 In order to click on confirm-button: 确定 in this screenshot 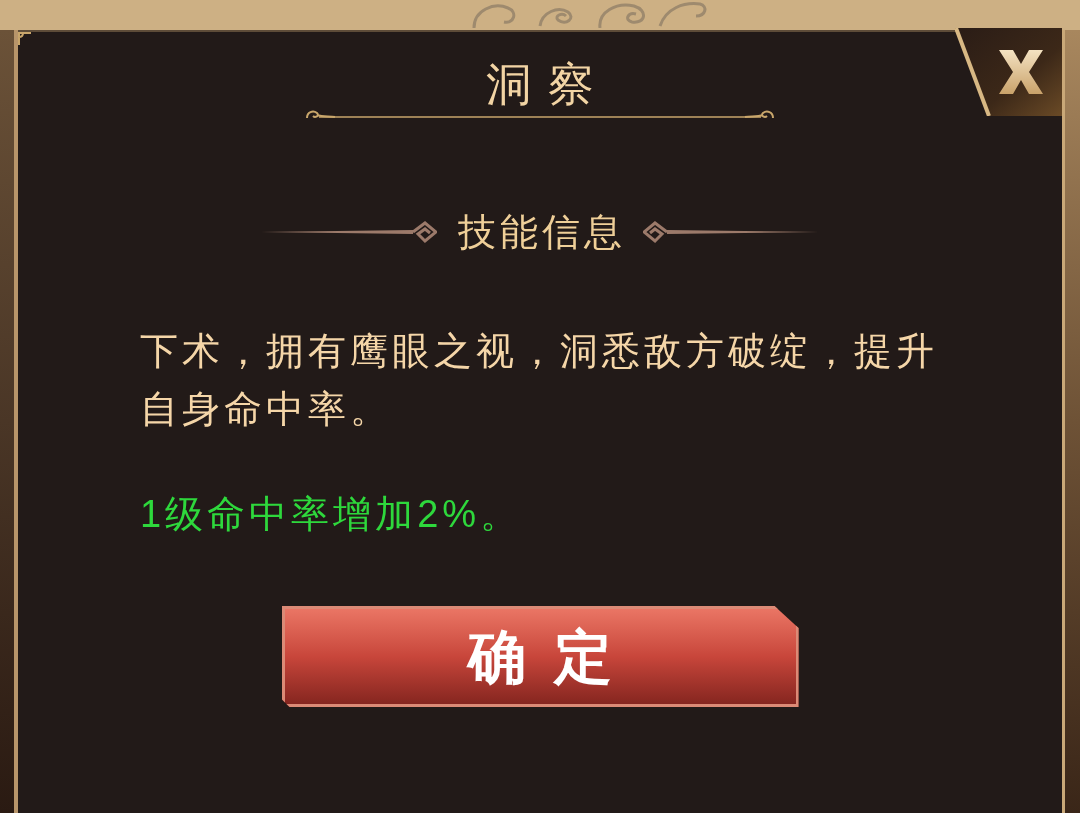, I will do `click(540, 656)`.